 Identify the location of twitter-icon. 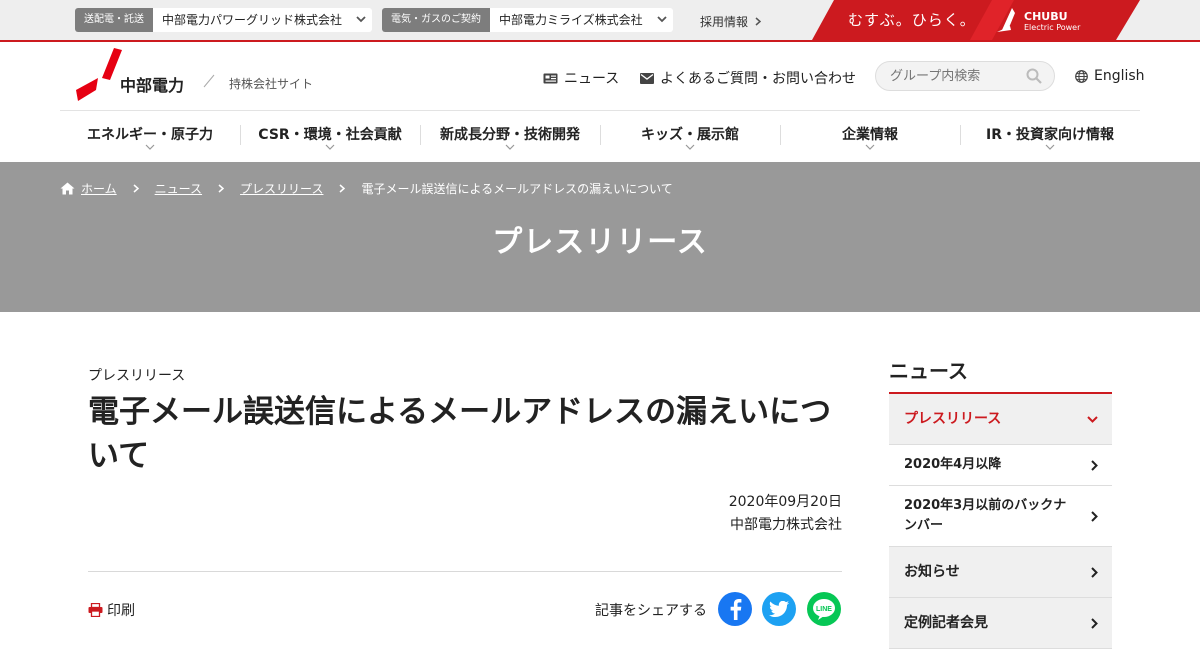
(779, 609).